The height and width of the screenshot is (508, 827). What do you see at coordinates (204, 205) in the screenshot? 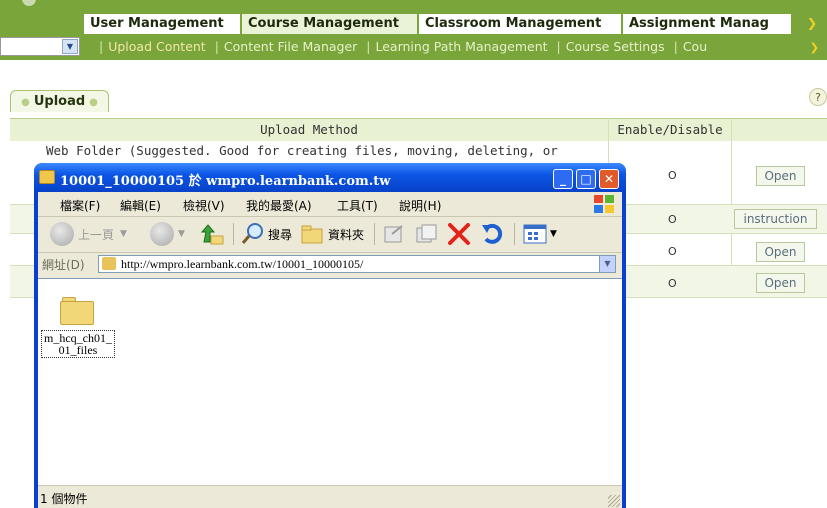
I see `menu-view: 檢視(V)` at bounding box center [204, 205].